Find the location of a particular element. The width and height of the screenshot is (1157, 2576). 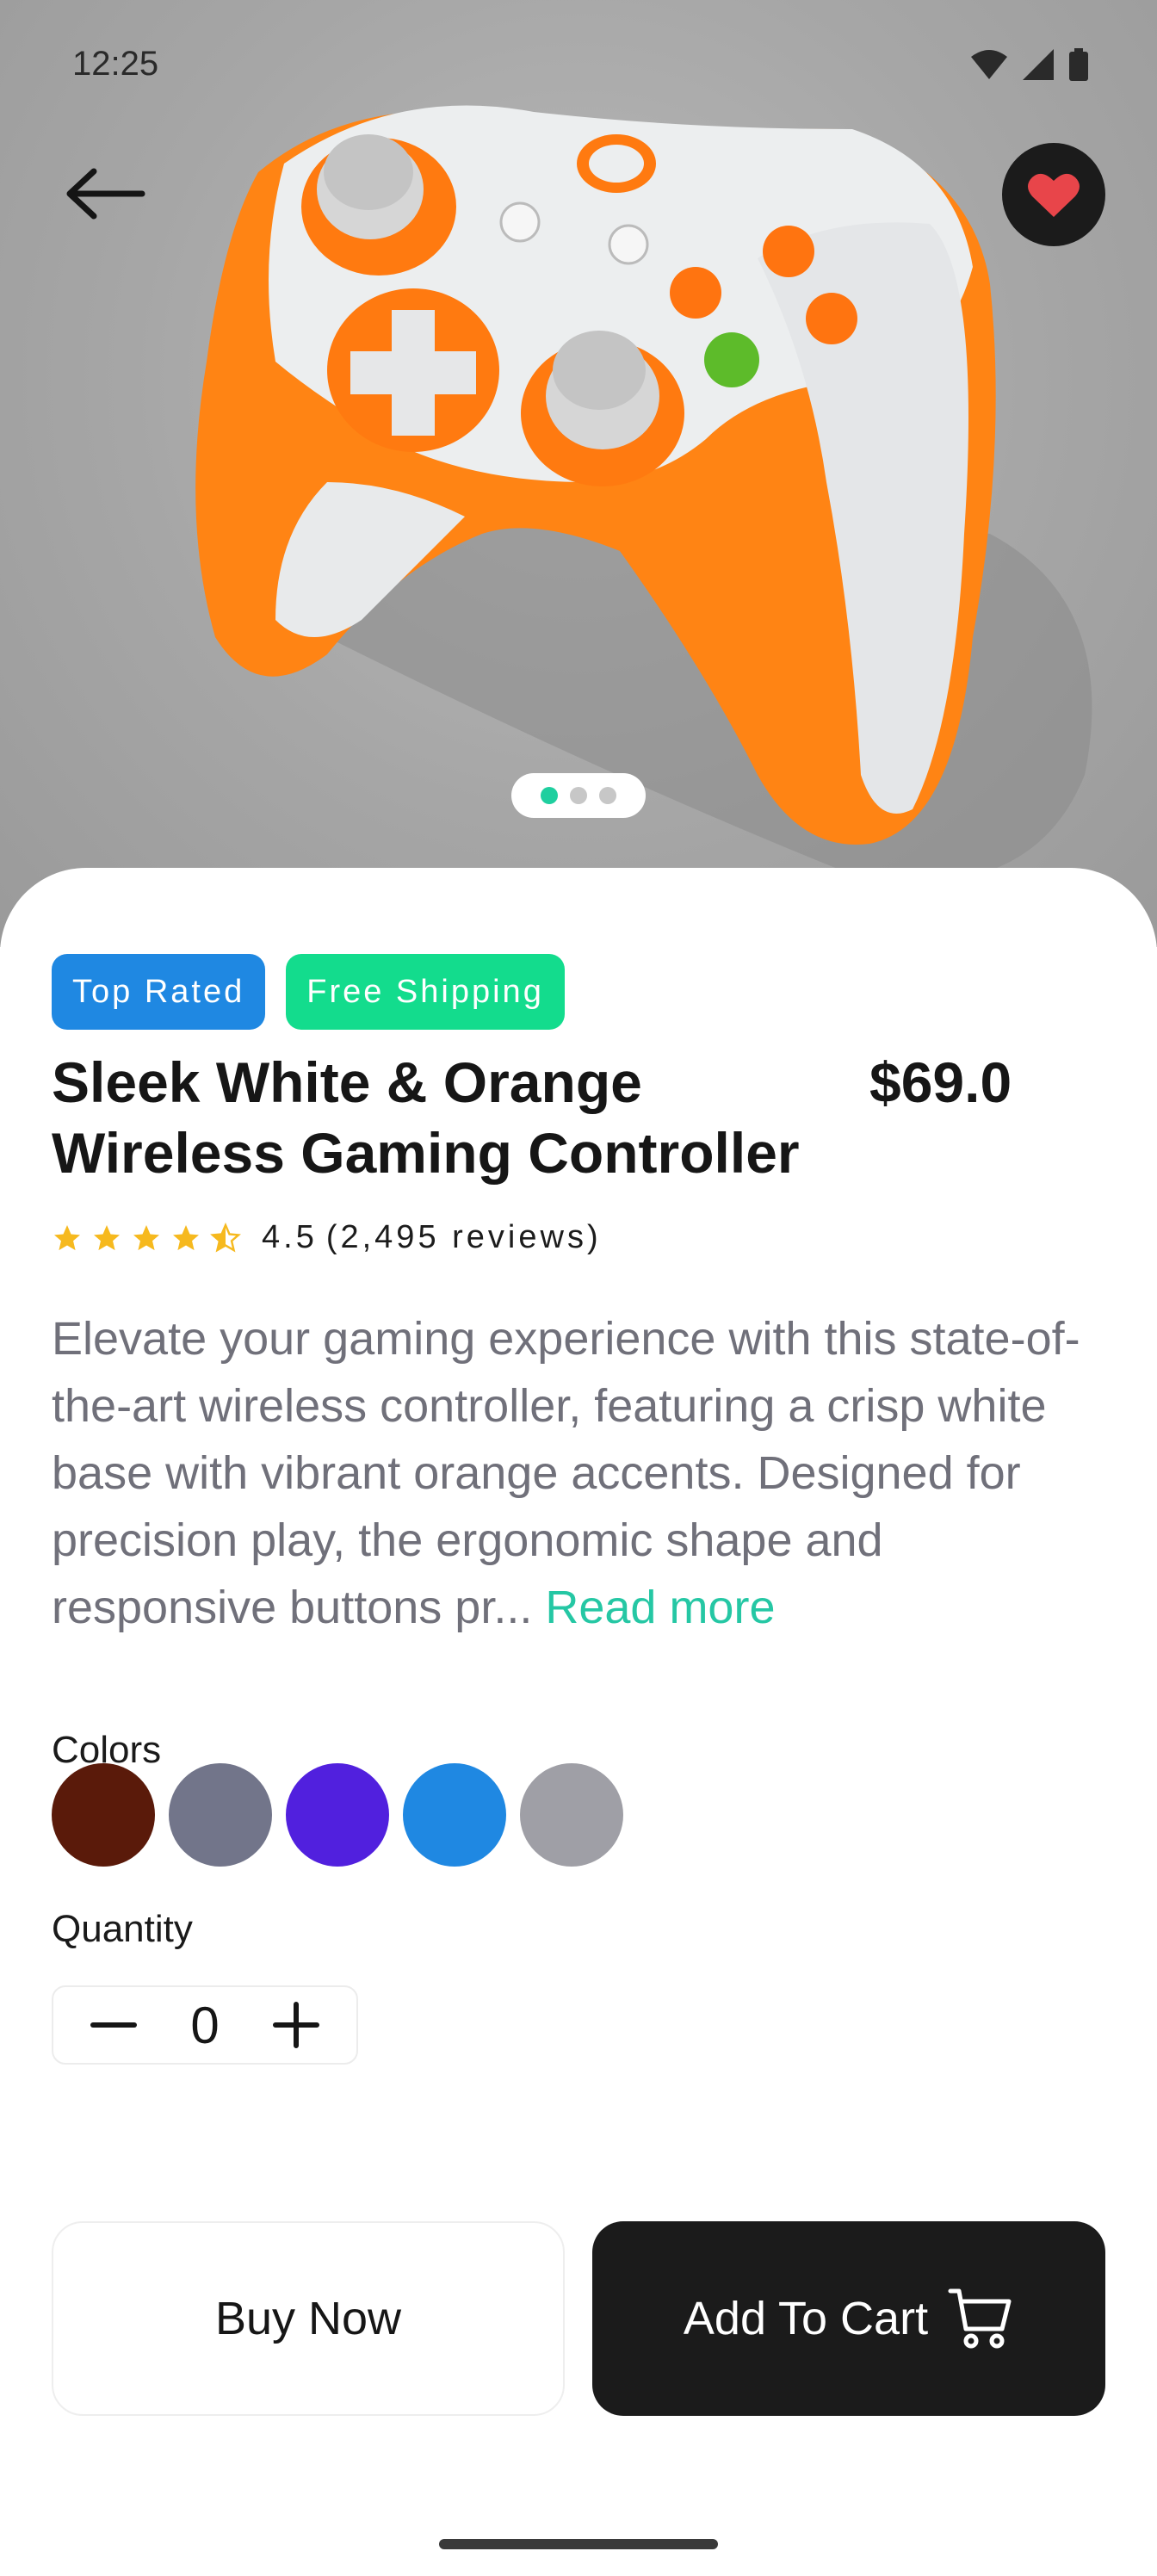

minus-icon is located at coordinates (114, 2025).